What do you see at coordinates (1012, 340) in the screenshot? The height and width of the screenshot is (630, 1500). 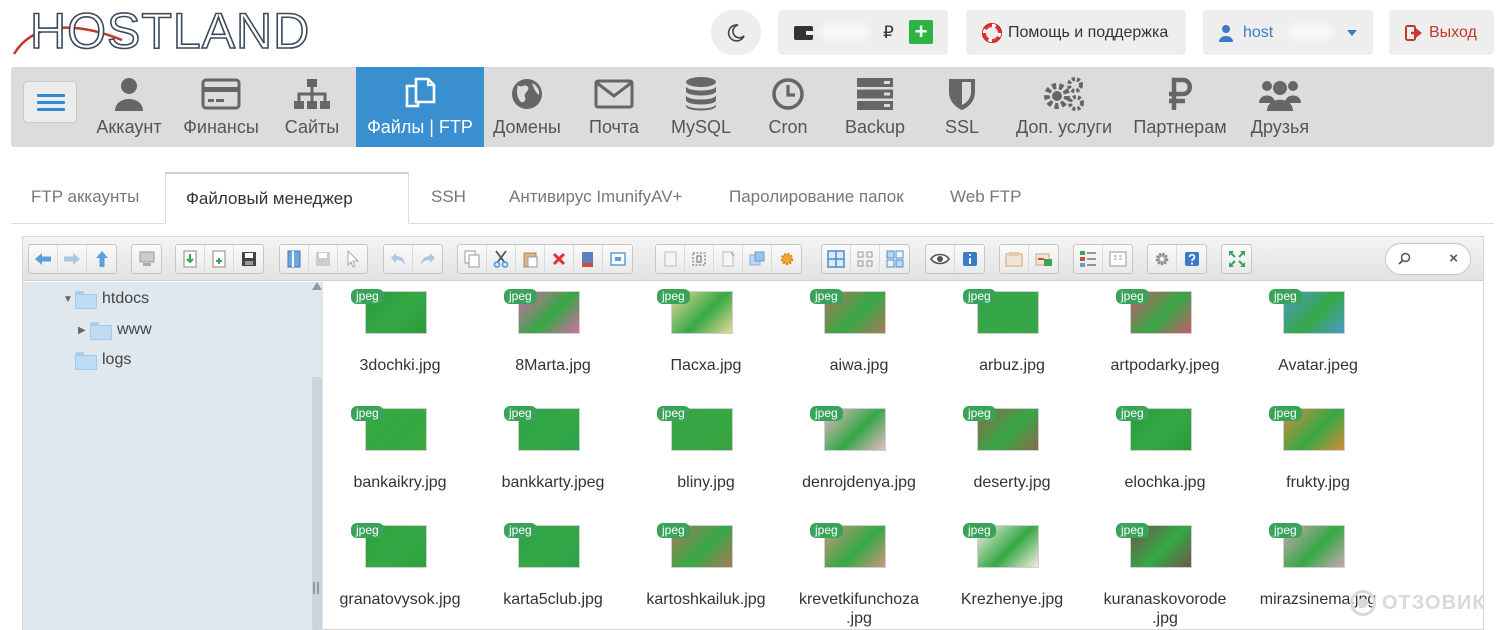 I see `file-item: jpeg arbuz.jpg` at bounding box center [1012, 340].